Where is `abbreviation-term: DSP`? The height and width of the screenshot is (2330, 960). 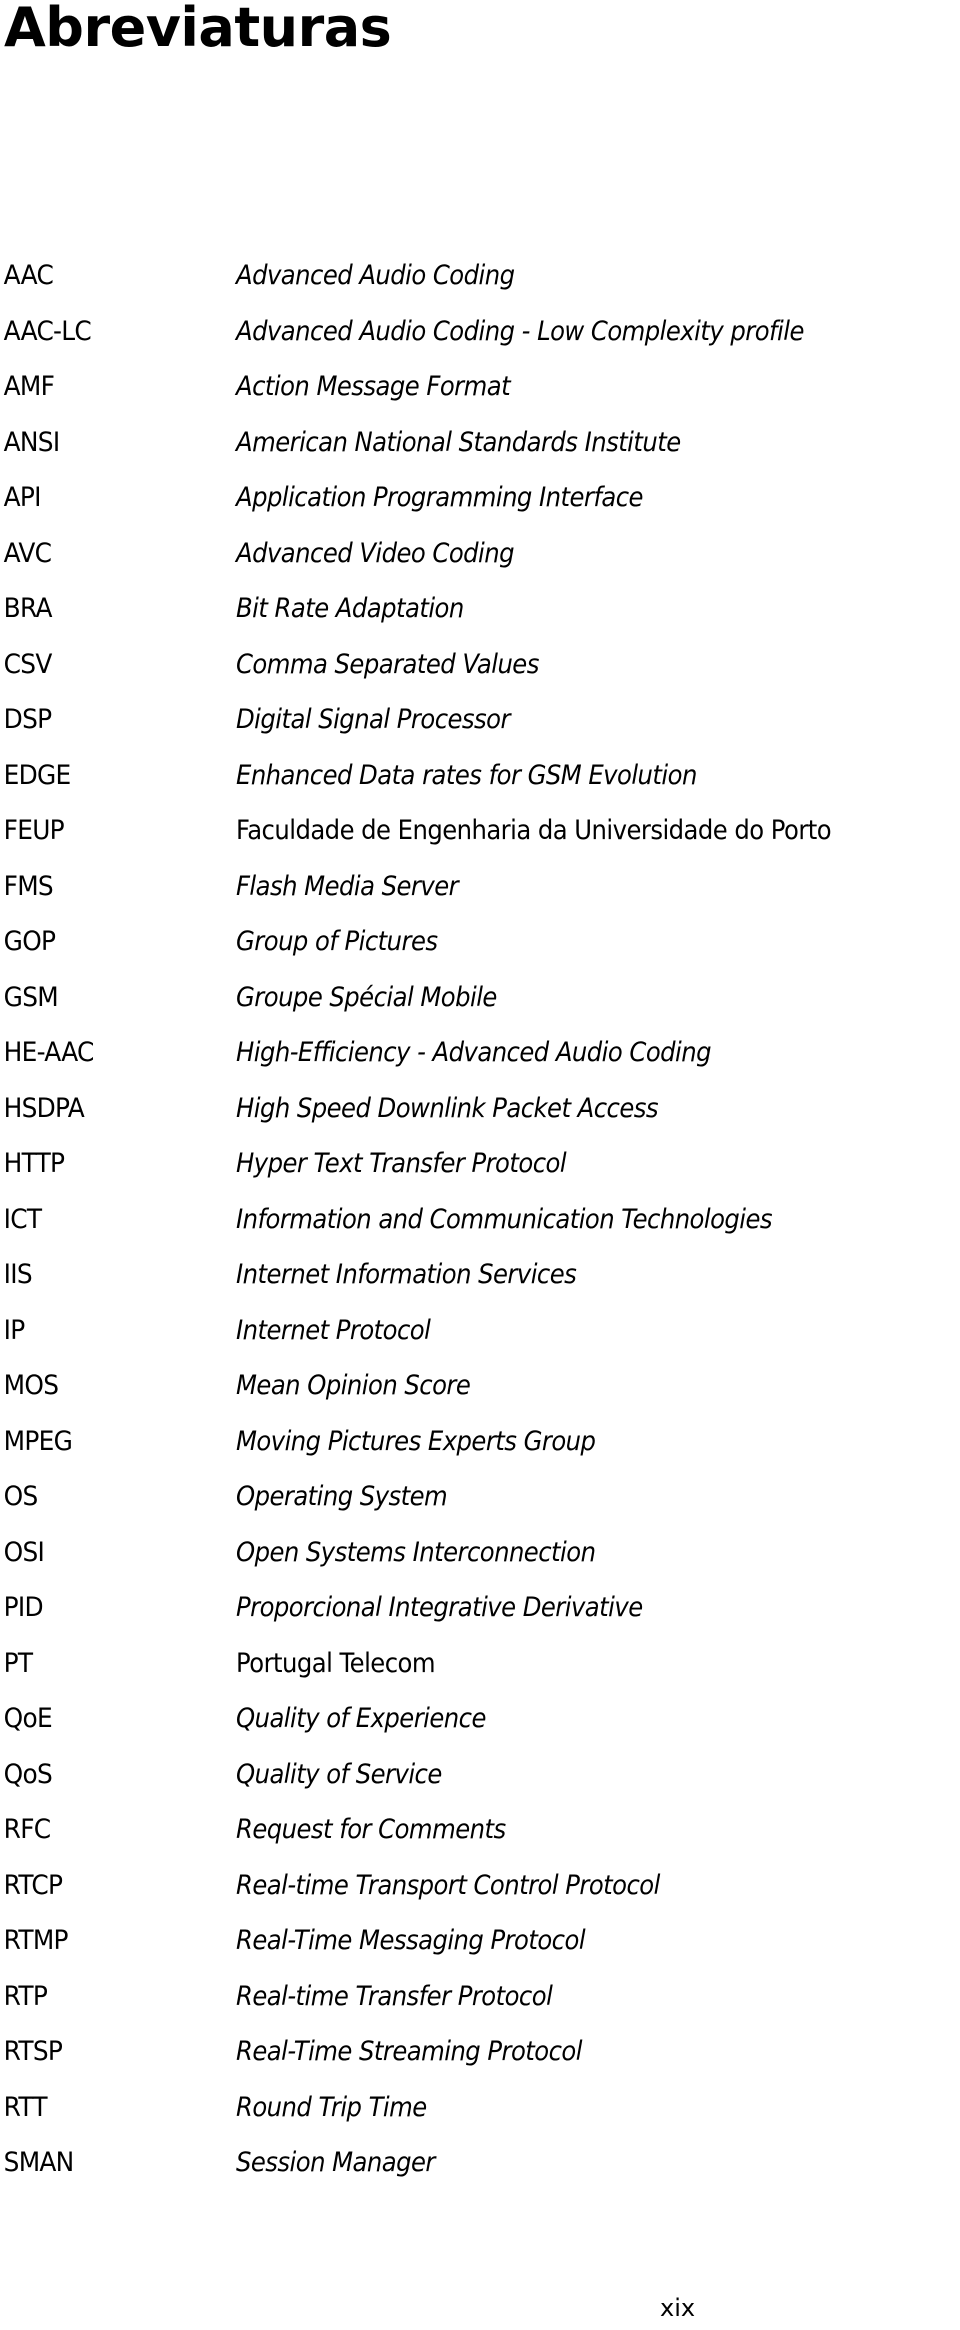 abbreviation-term: DSP is located at coordinates (27, 719).